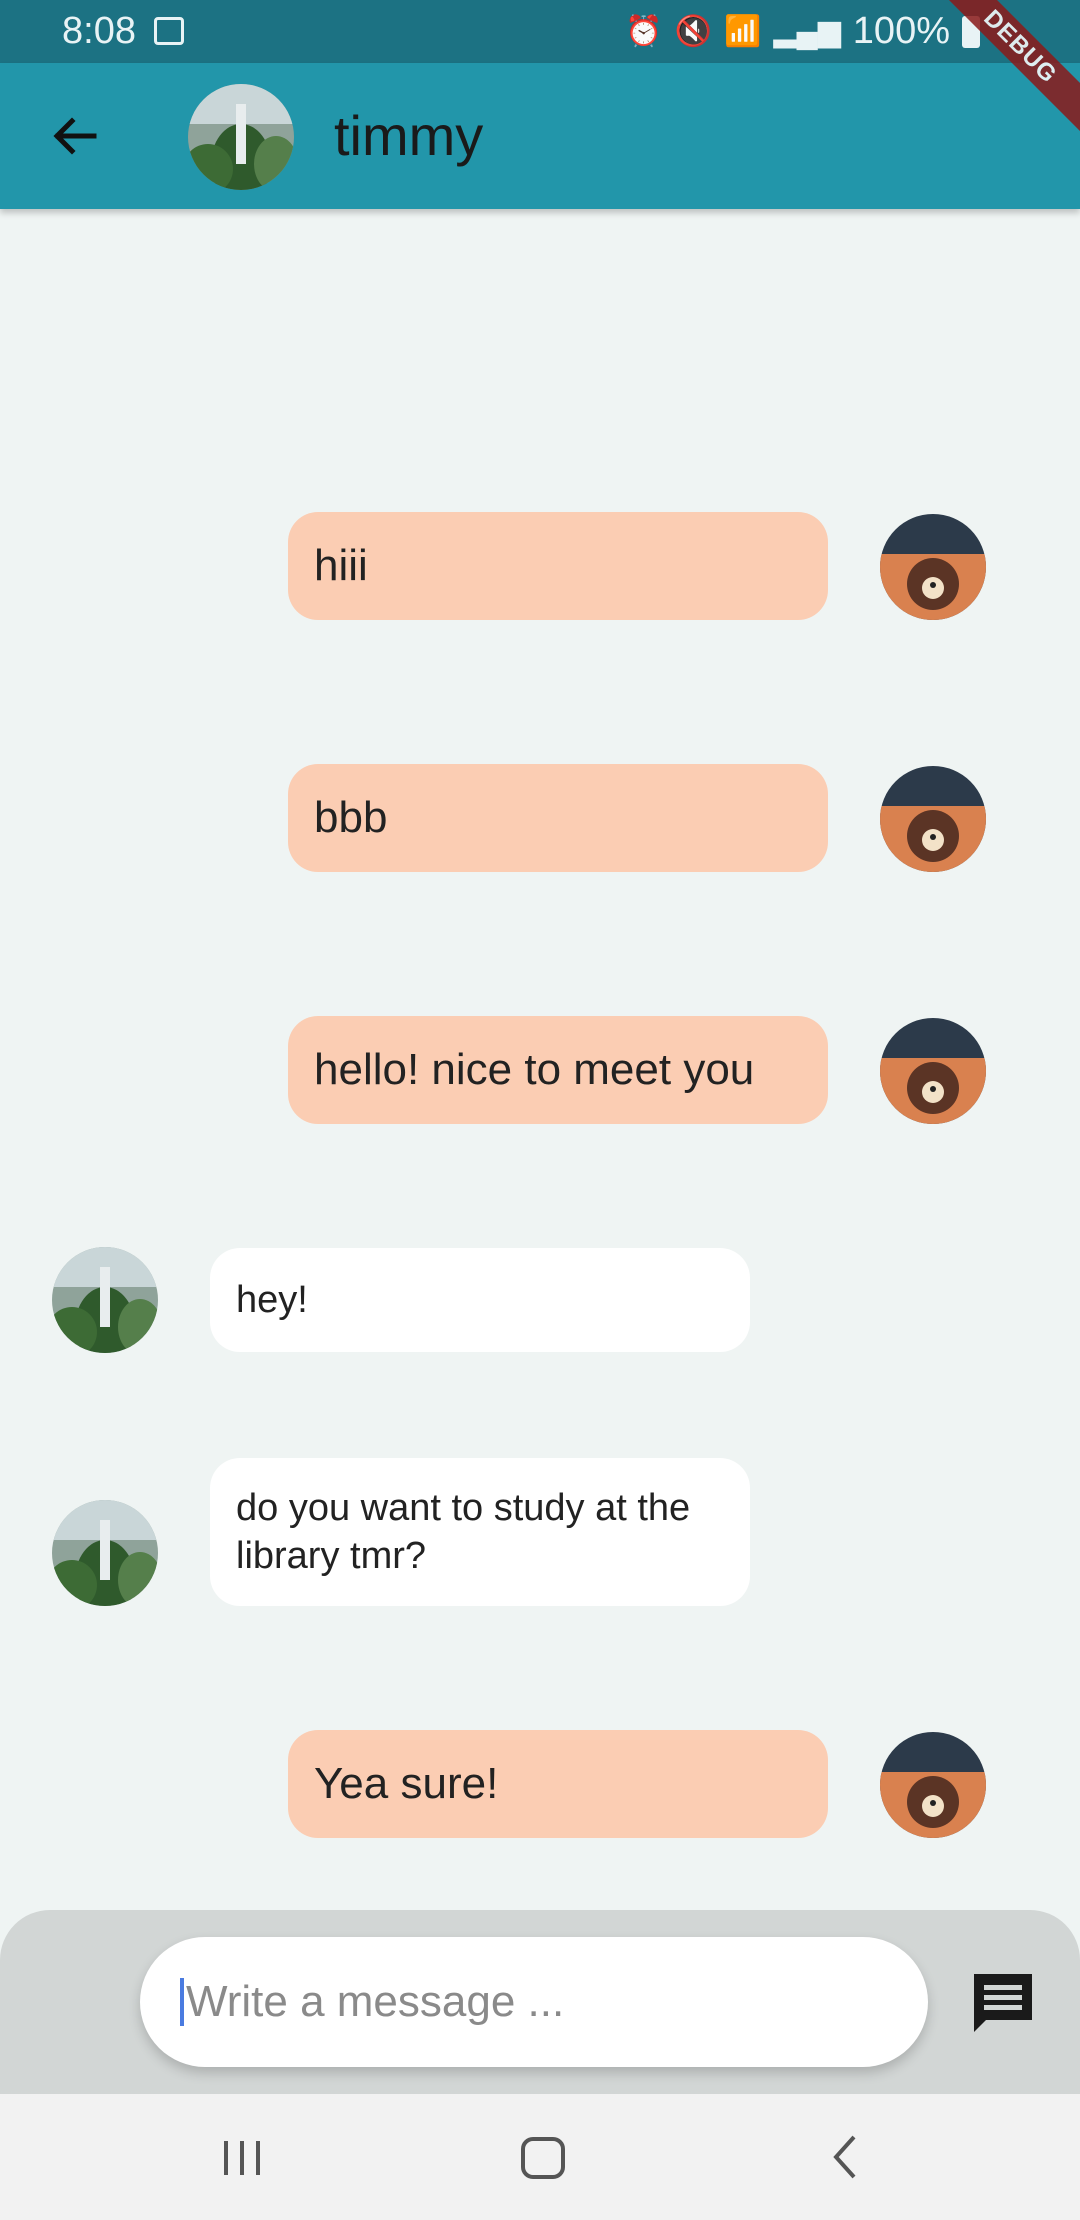  Describe the element at coordinates (743, 31) in the screenshot. I see `wifi-icon: 📶` at that location.